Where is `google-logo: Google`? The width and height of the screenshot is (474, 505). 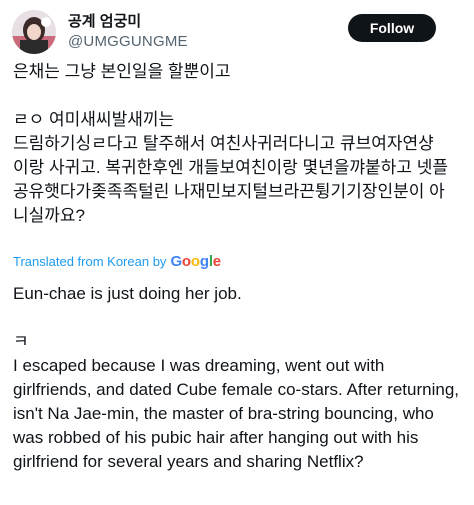
google-logo: Google is located at coordinates (195, 262).